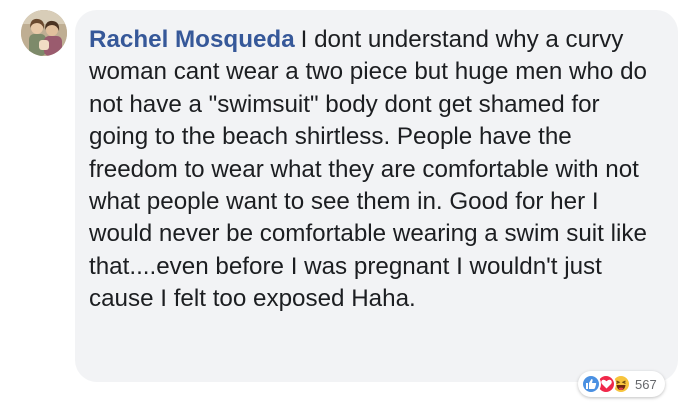 Image resolution: width=700 pixels, height=410 pixels. What do you see at coordinates (646, 384) in the screenshot?
I see `reaction-count: 567` at bounding box center [646, 384].